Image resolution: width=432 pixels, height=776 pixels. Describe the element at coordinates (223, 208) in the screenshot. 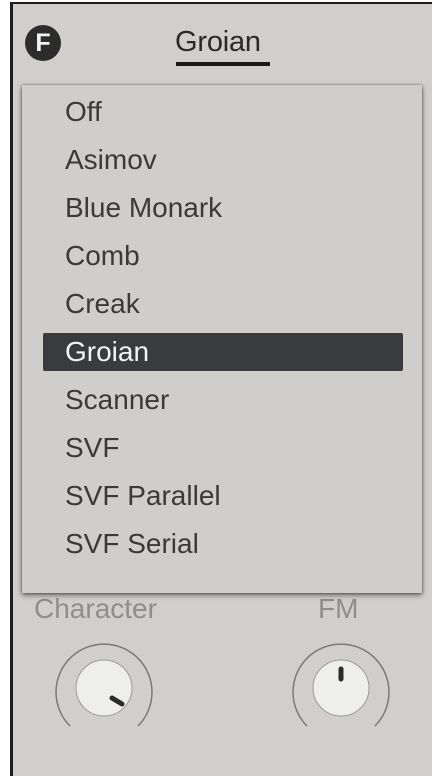

I see `menu-item-blue-monark: Blue Monark` at that location.